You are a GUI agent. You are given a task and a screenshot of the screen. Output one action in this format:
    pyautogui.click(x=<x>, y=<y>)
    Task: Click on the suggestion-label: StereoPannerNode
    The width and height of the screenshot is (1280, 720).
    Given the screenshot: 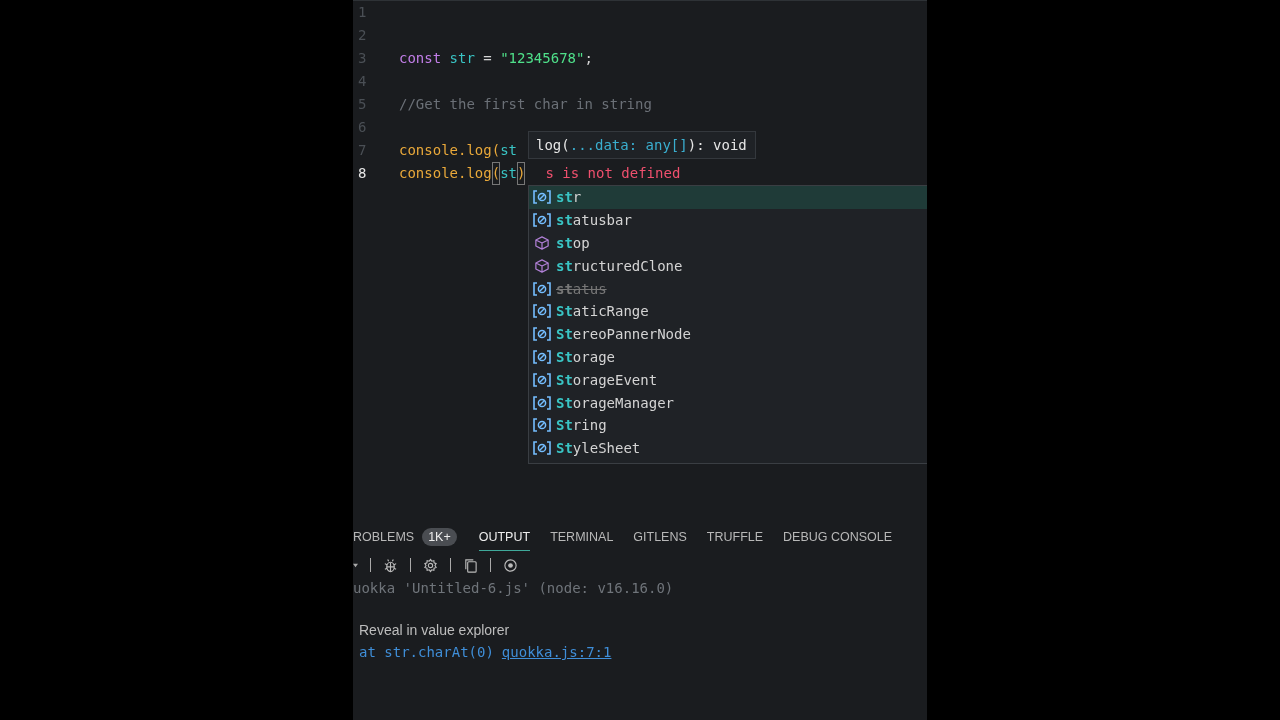 What is the action you would take?
    pyautogui.click(x=623, y=334)
    